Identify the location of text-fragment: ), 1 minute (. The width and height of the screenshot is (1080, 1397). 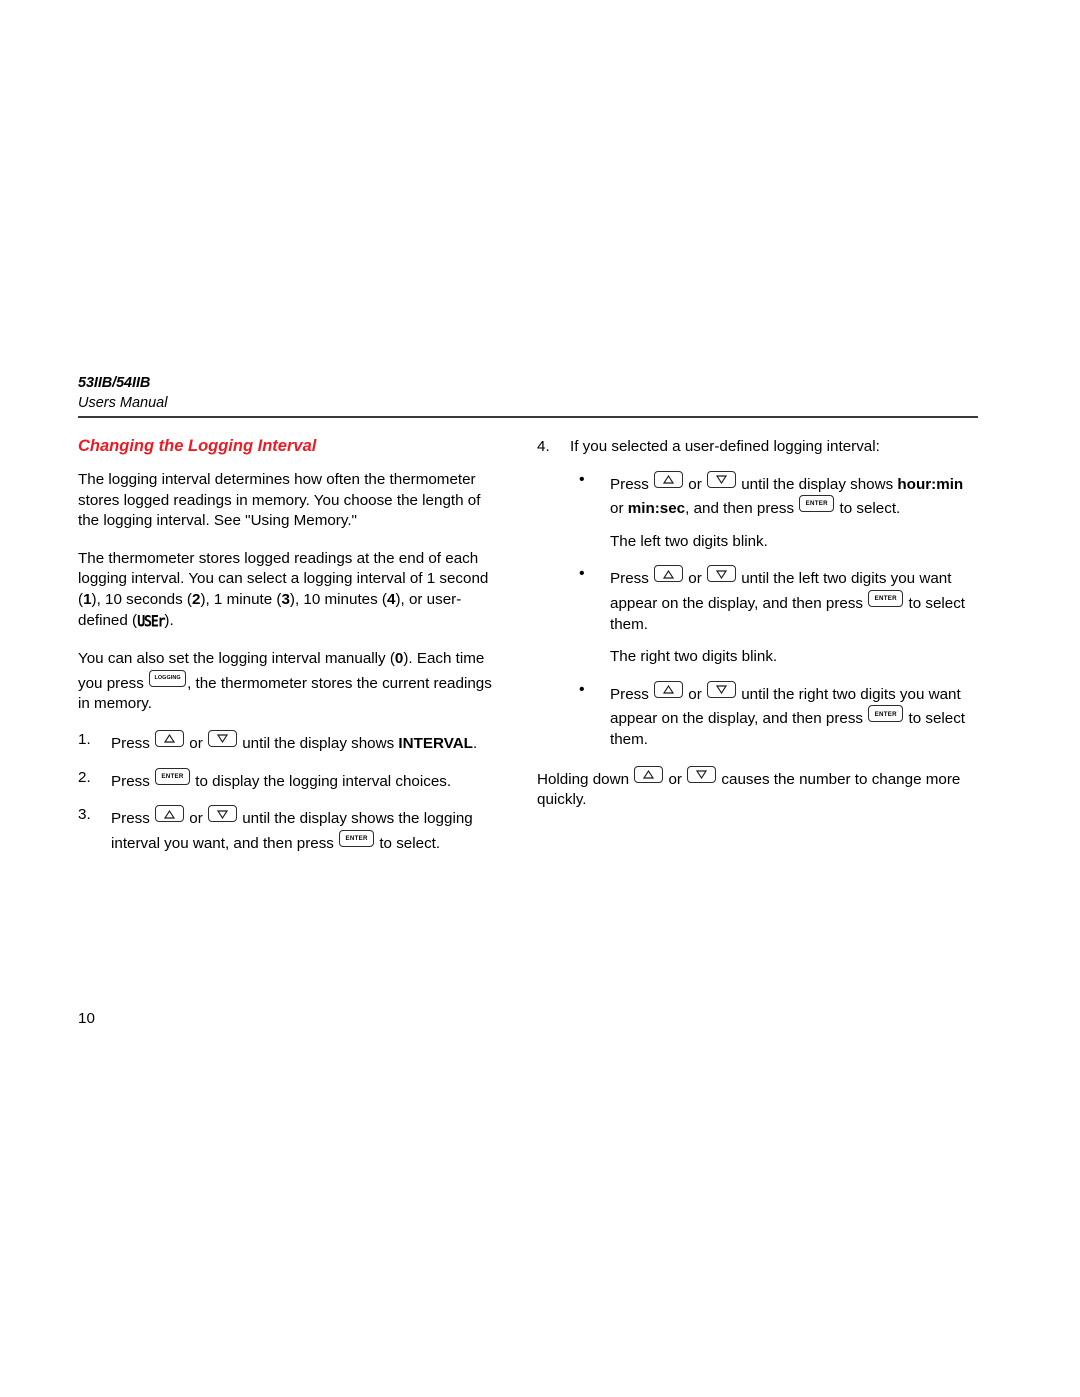
(241, 599).